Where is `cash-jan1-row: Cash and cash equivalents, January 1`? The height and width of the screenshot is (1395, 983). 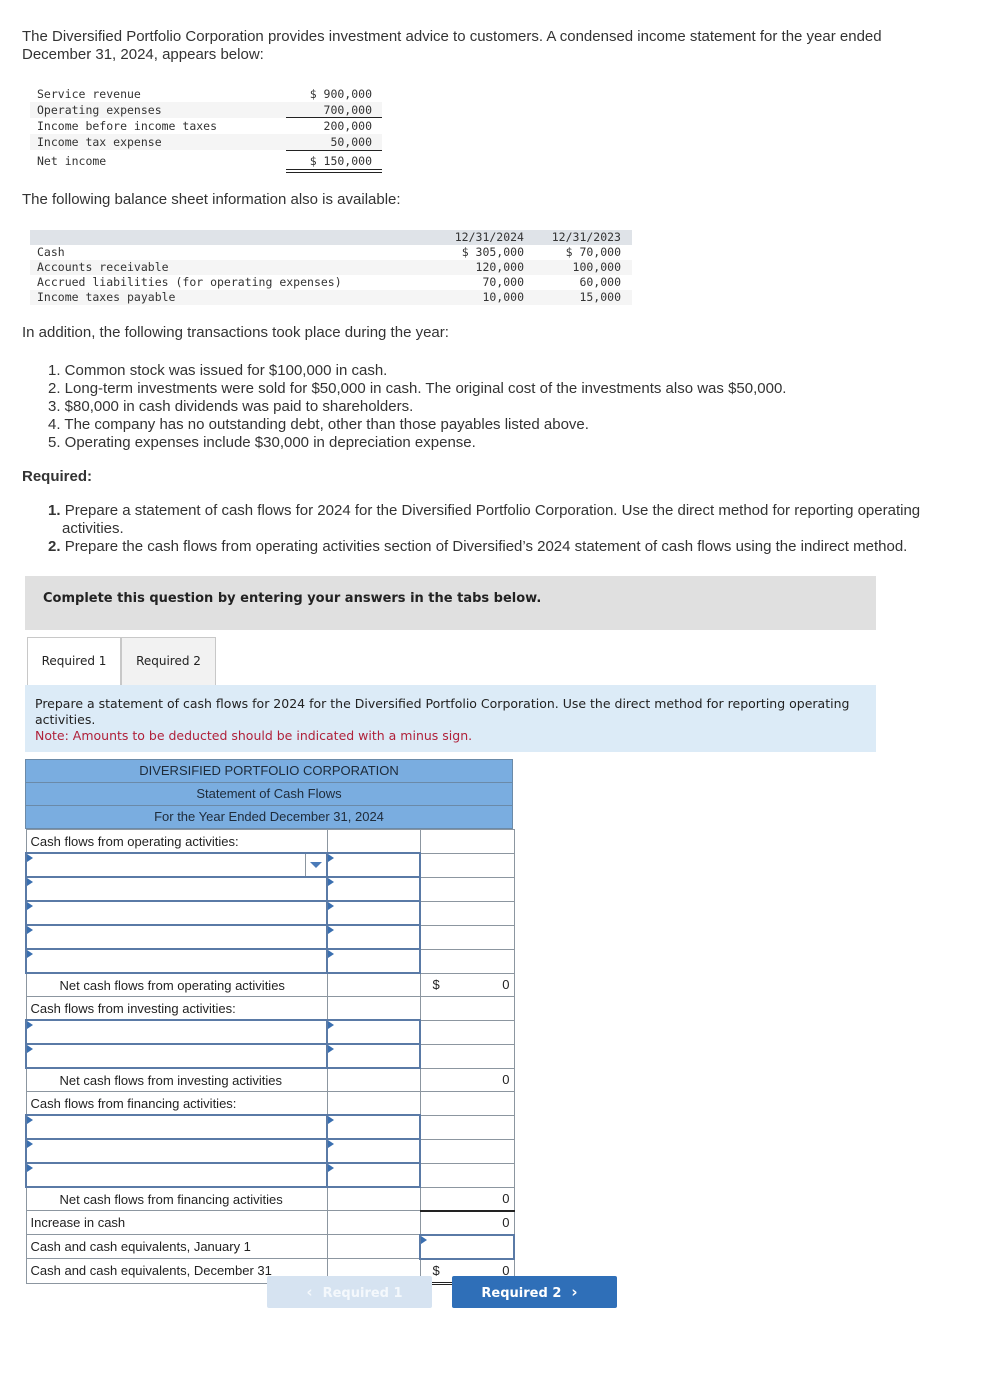 cash-jan1-row: Cash and cash equivalents, January 1 is located at coordinates (270, 1246).